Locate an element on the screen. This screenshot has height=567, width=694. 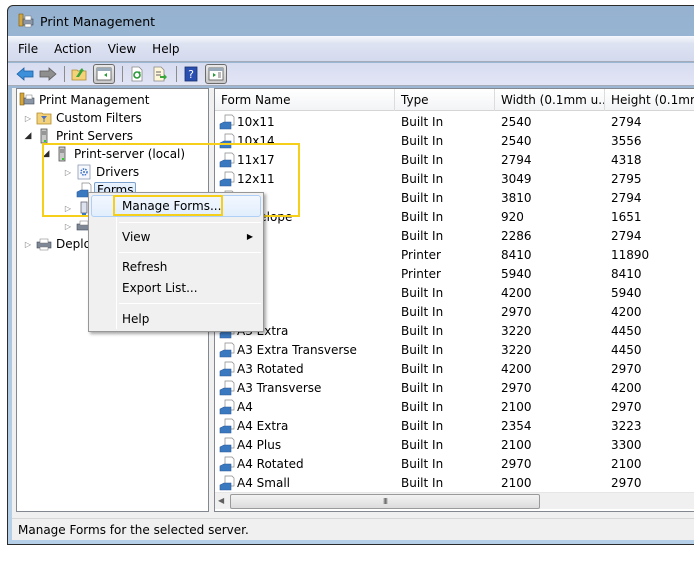
title-bar: Print Management is located at coordinates (351, 21).